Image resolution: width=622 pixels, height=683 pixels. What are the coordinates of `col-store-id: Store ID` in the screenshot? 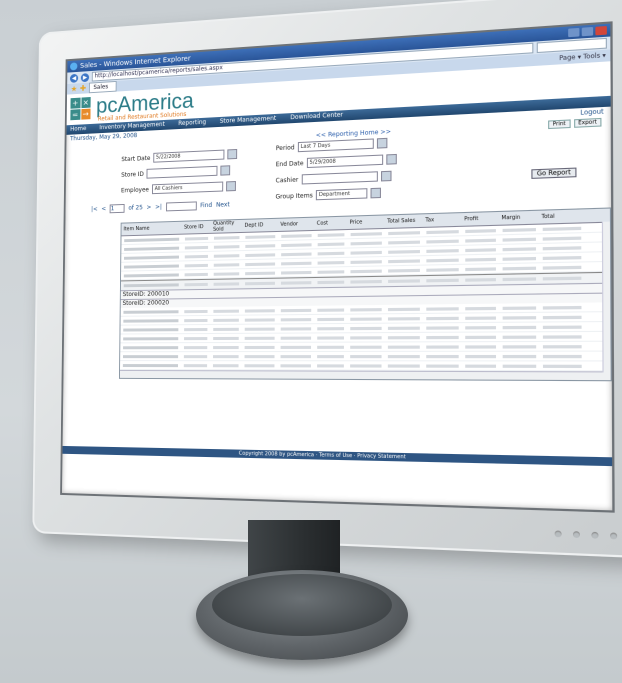 It's located at (196, 227).